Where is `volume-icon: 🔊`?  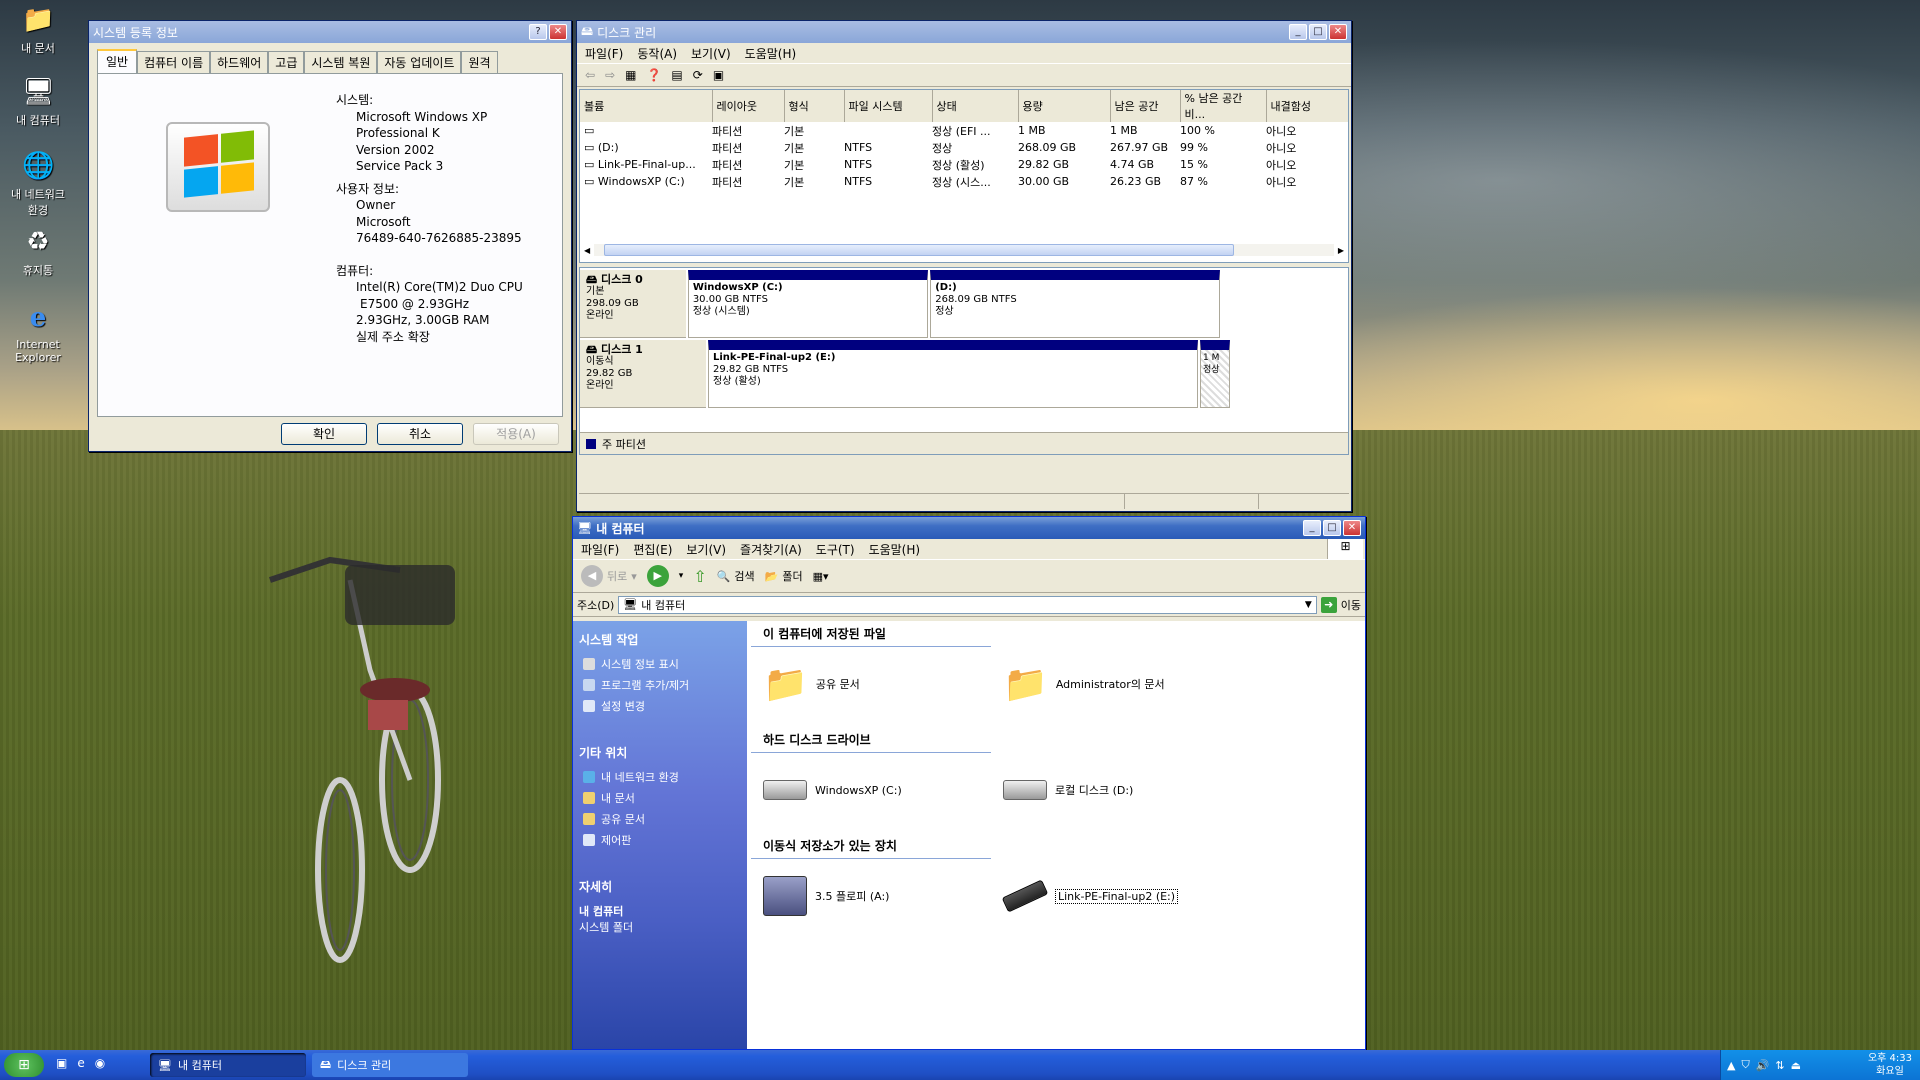
volume-icon: 🔊 is located at coordinates (1763, 1065).